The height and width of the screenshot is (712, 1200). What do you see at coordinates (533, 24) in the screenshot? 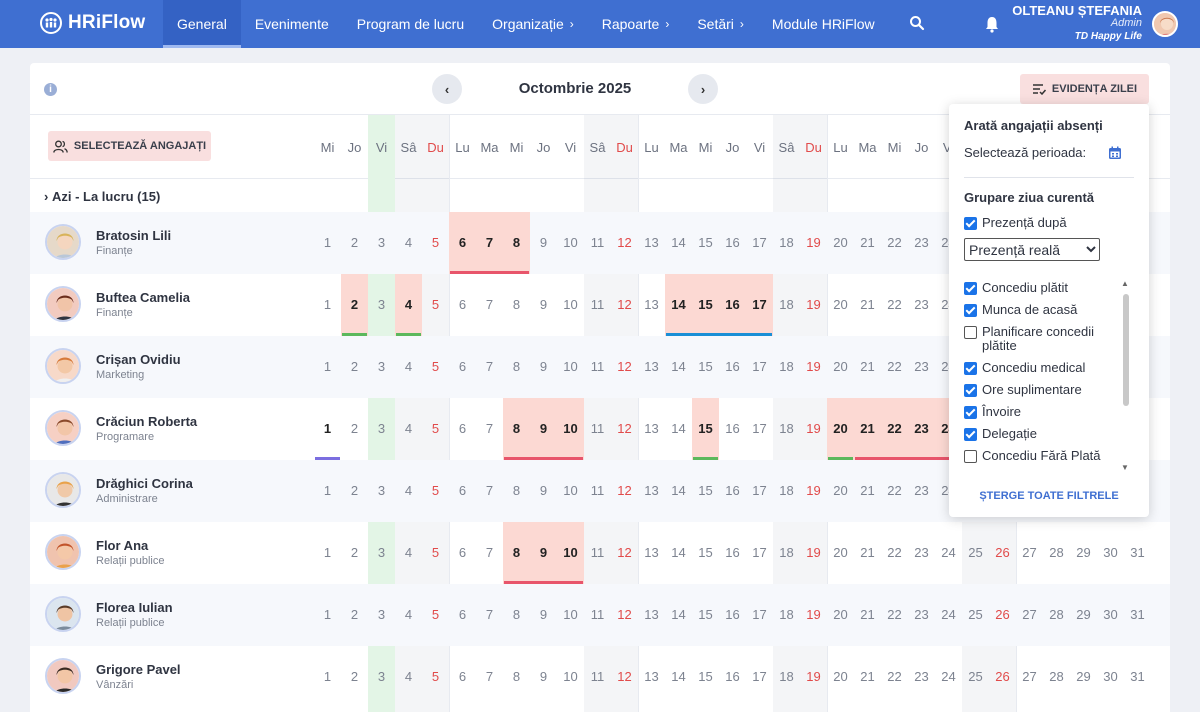
I see `nav-item-3: Organizație ›` at bounding box center [533, 24].